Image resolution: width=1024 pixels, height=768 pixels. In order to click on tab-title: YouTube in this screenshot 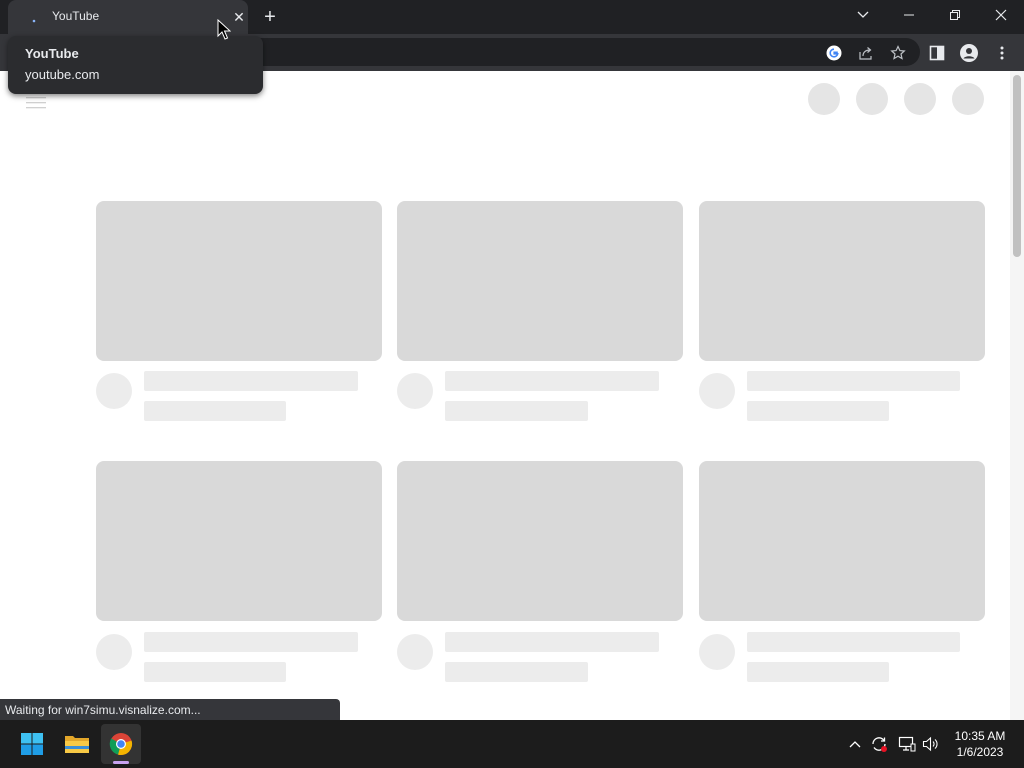, I will do `click(76, 16)`.